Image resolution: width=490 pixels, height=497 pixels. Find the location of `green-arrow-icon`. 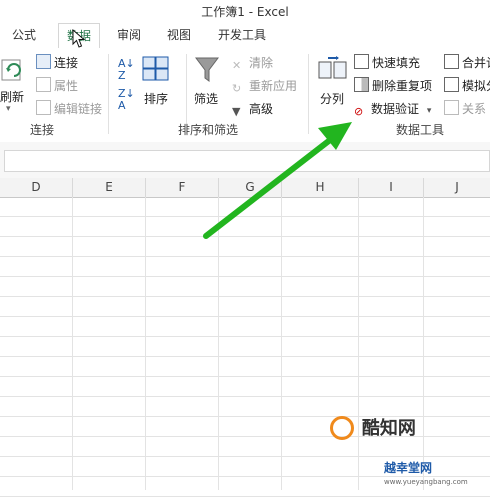

green-arrow-icon is located at coordinates (277, 180).